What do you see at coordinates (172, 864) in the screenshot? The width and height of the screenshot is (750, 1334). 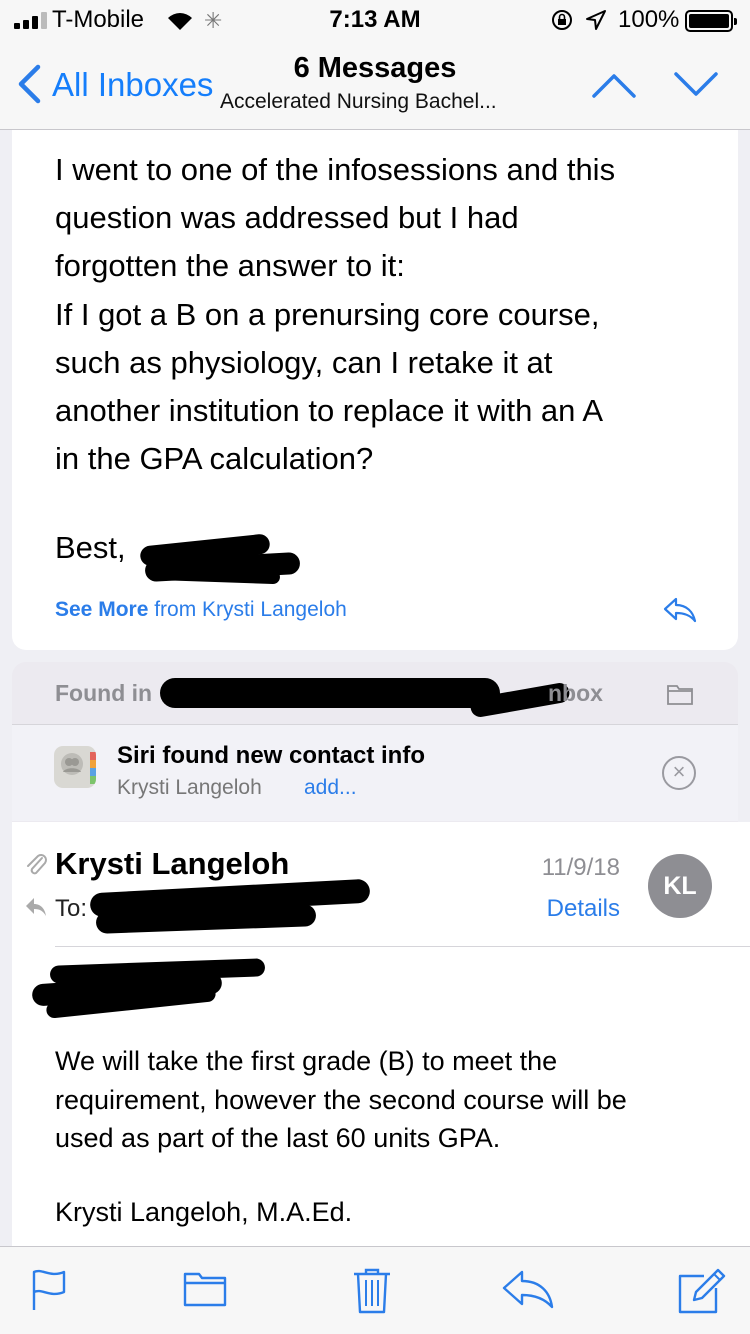 I see `sender-name: Krysti Langeloh` at bounding box center [172, 864].